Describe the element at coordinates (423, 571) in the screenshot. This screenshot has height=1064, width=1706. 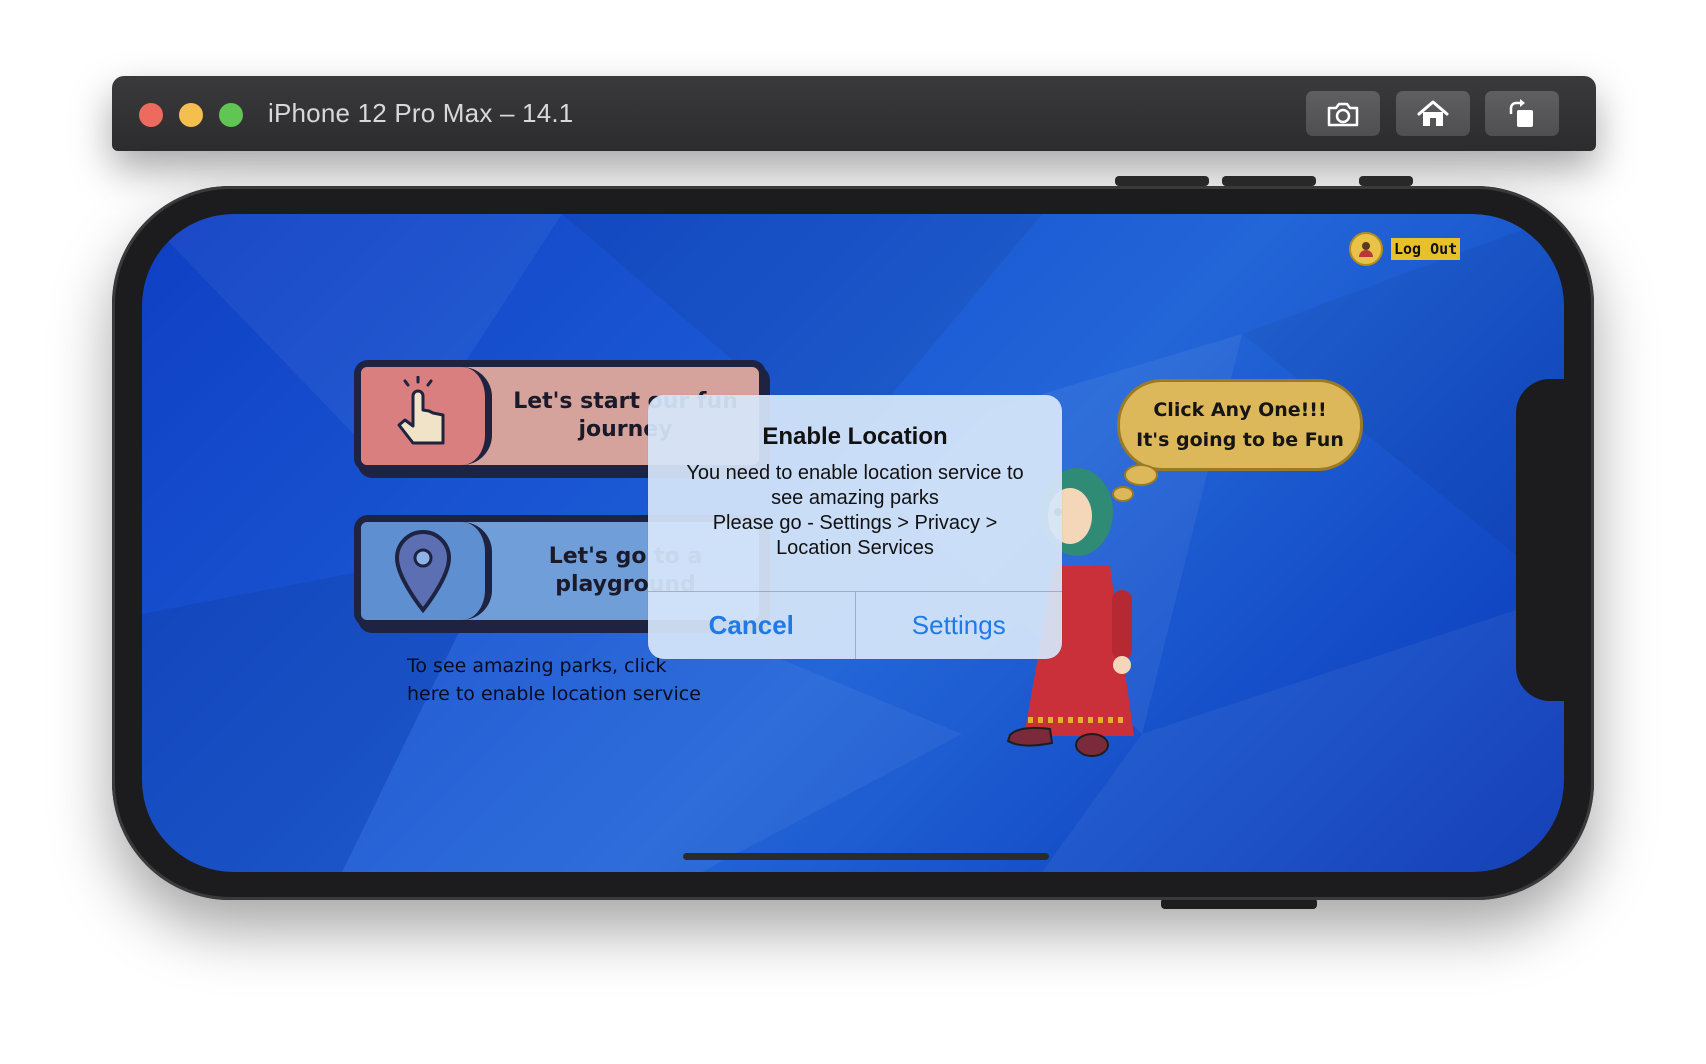
I see `map-pin-icon` at that location.